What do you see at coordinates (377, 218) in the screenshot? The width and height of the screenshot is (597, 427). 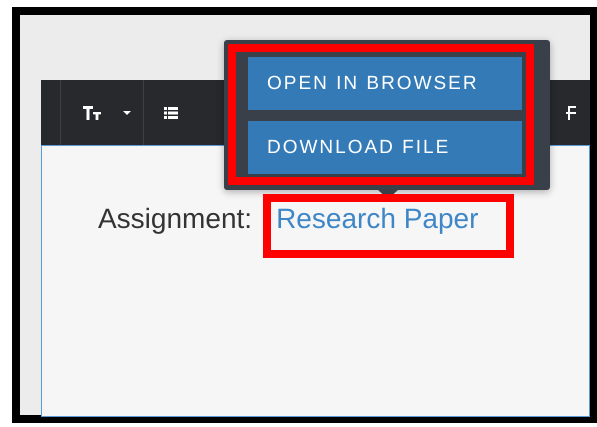 I see `research-paper-link: Research Paper` at bounding box center [377, 218].